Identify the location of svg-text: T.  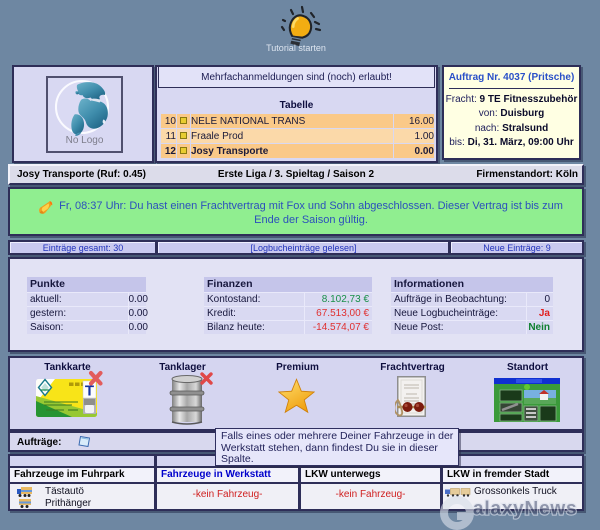
(89, 391).